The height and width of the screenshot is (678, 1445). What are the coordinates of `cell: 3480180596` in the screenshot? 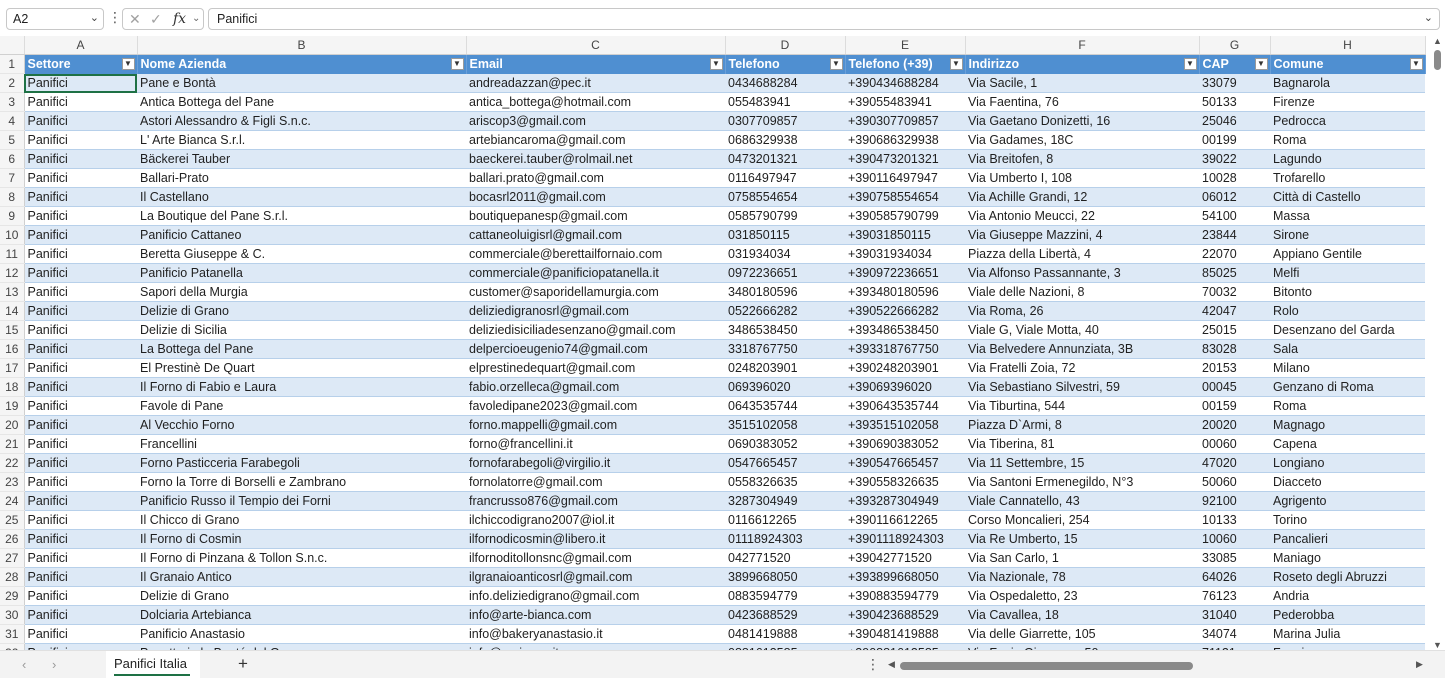 It's located at (785, 292).